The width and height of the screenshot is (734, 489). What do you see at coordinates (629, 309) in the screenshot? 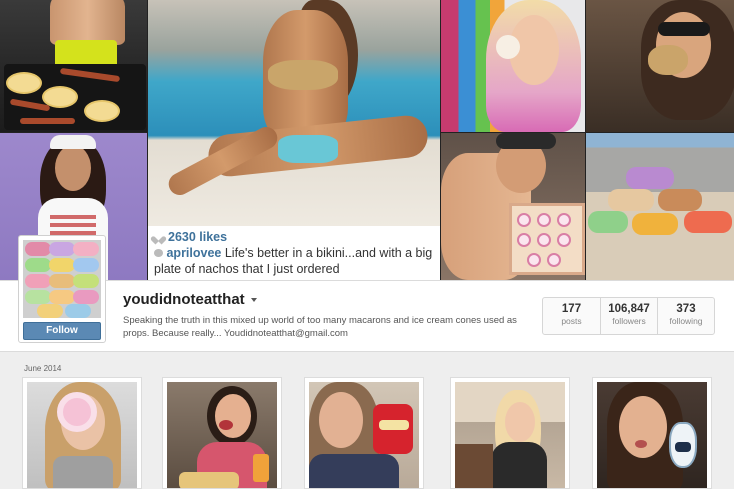
I see `stat-value: 106,847` at bounding box center [629, 309].